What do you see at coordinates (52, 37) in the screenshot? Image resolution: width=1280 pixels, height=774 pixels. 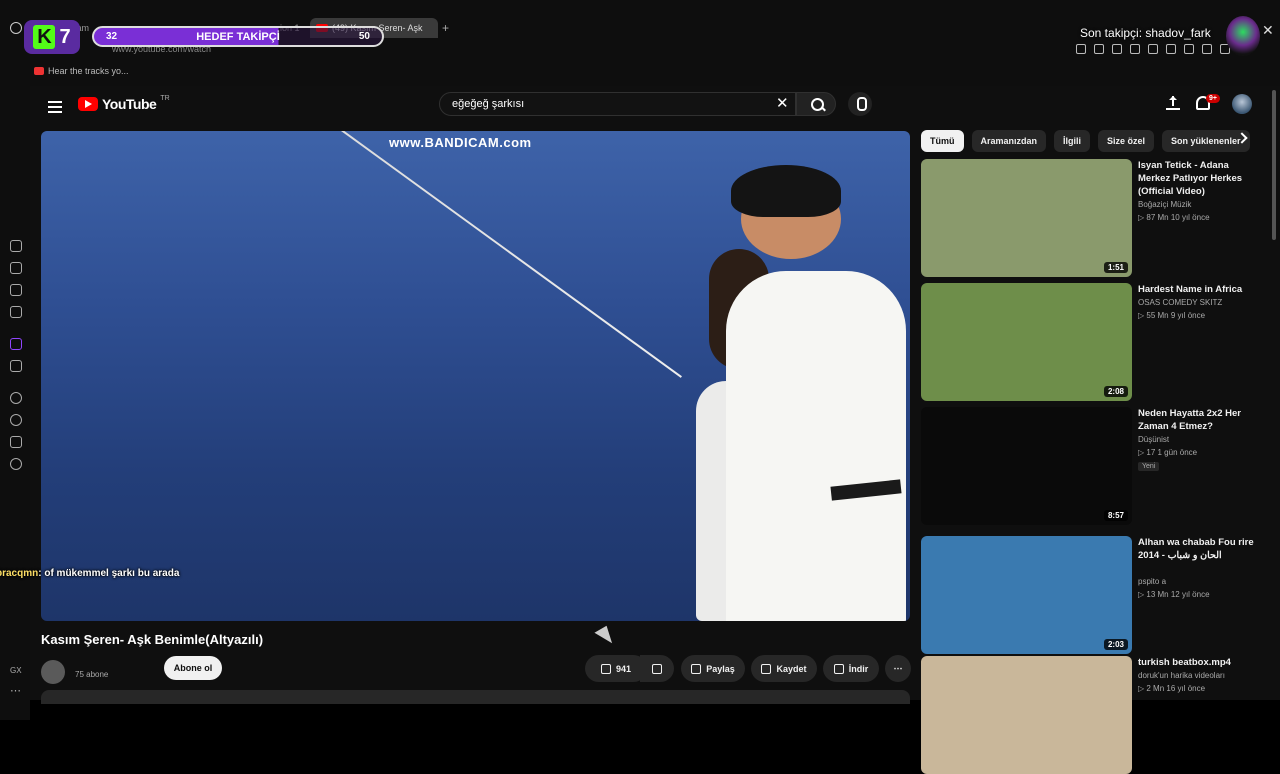 I see `kick-logo: K 7` at bounding box center [52, 37].